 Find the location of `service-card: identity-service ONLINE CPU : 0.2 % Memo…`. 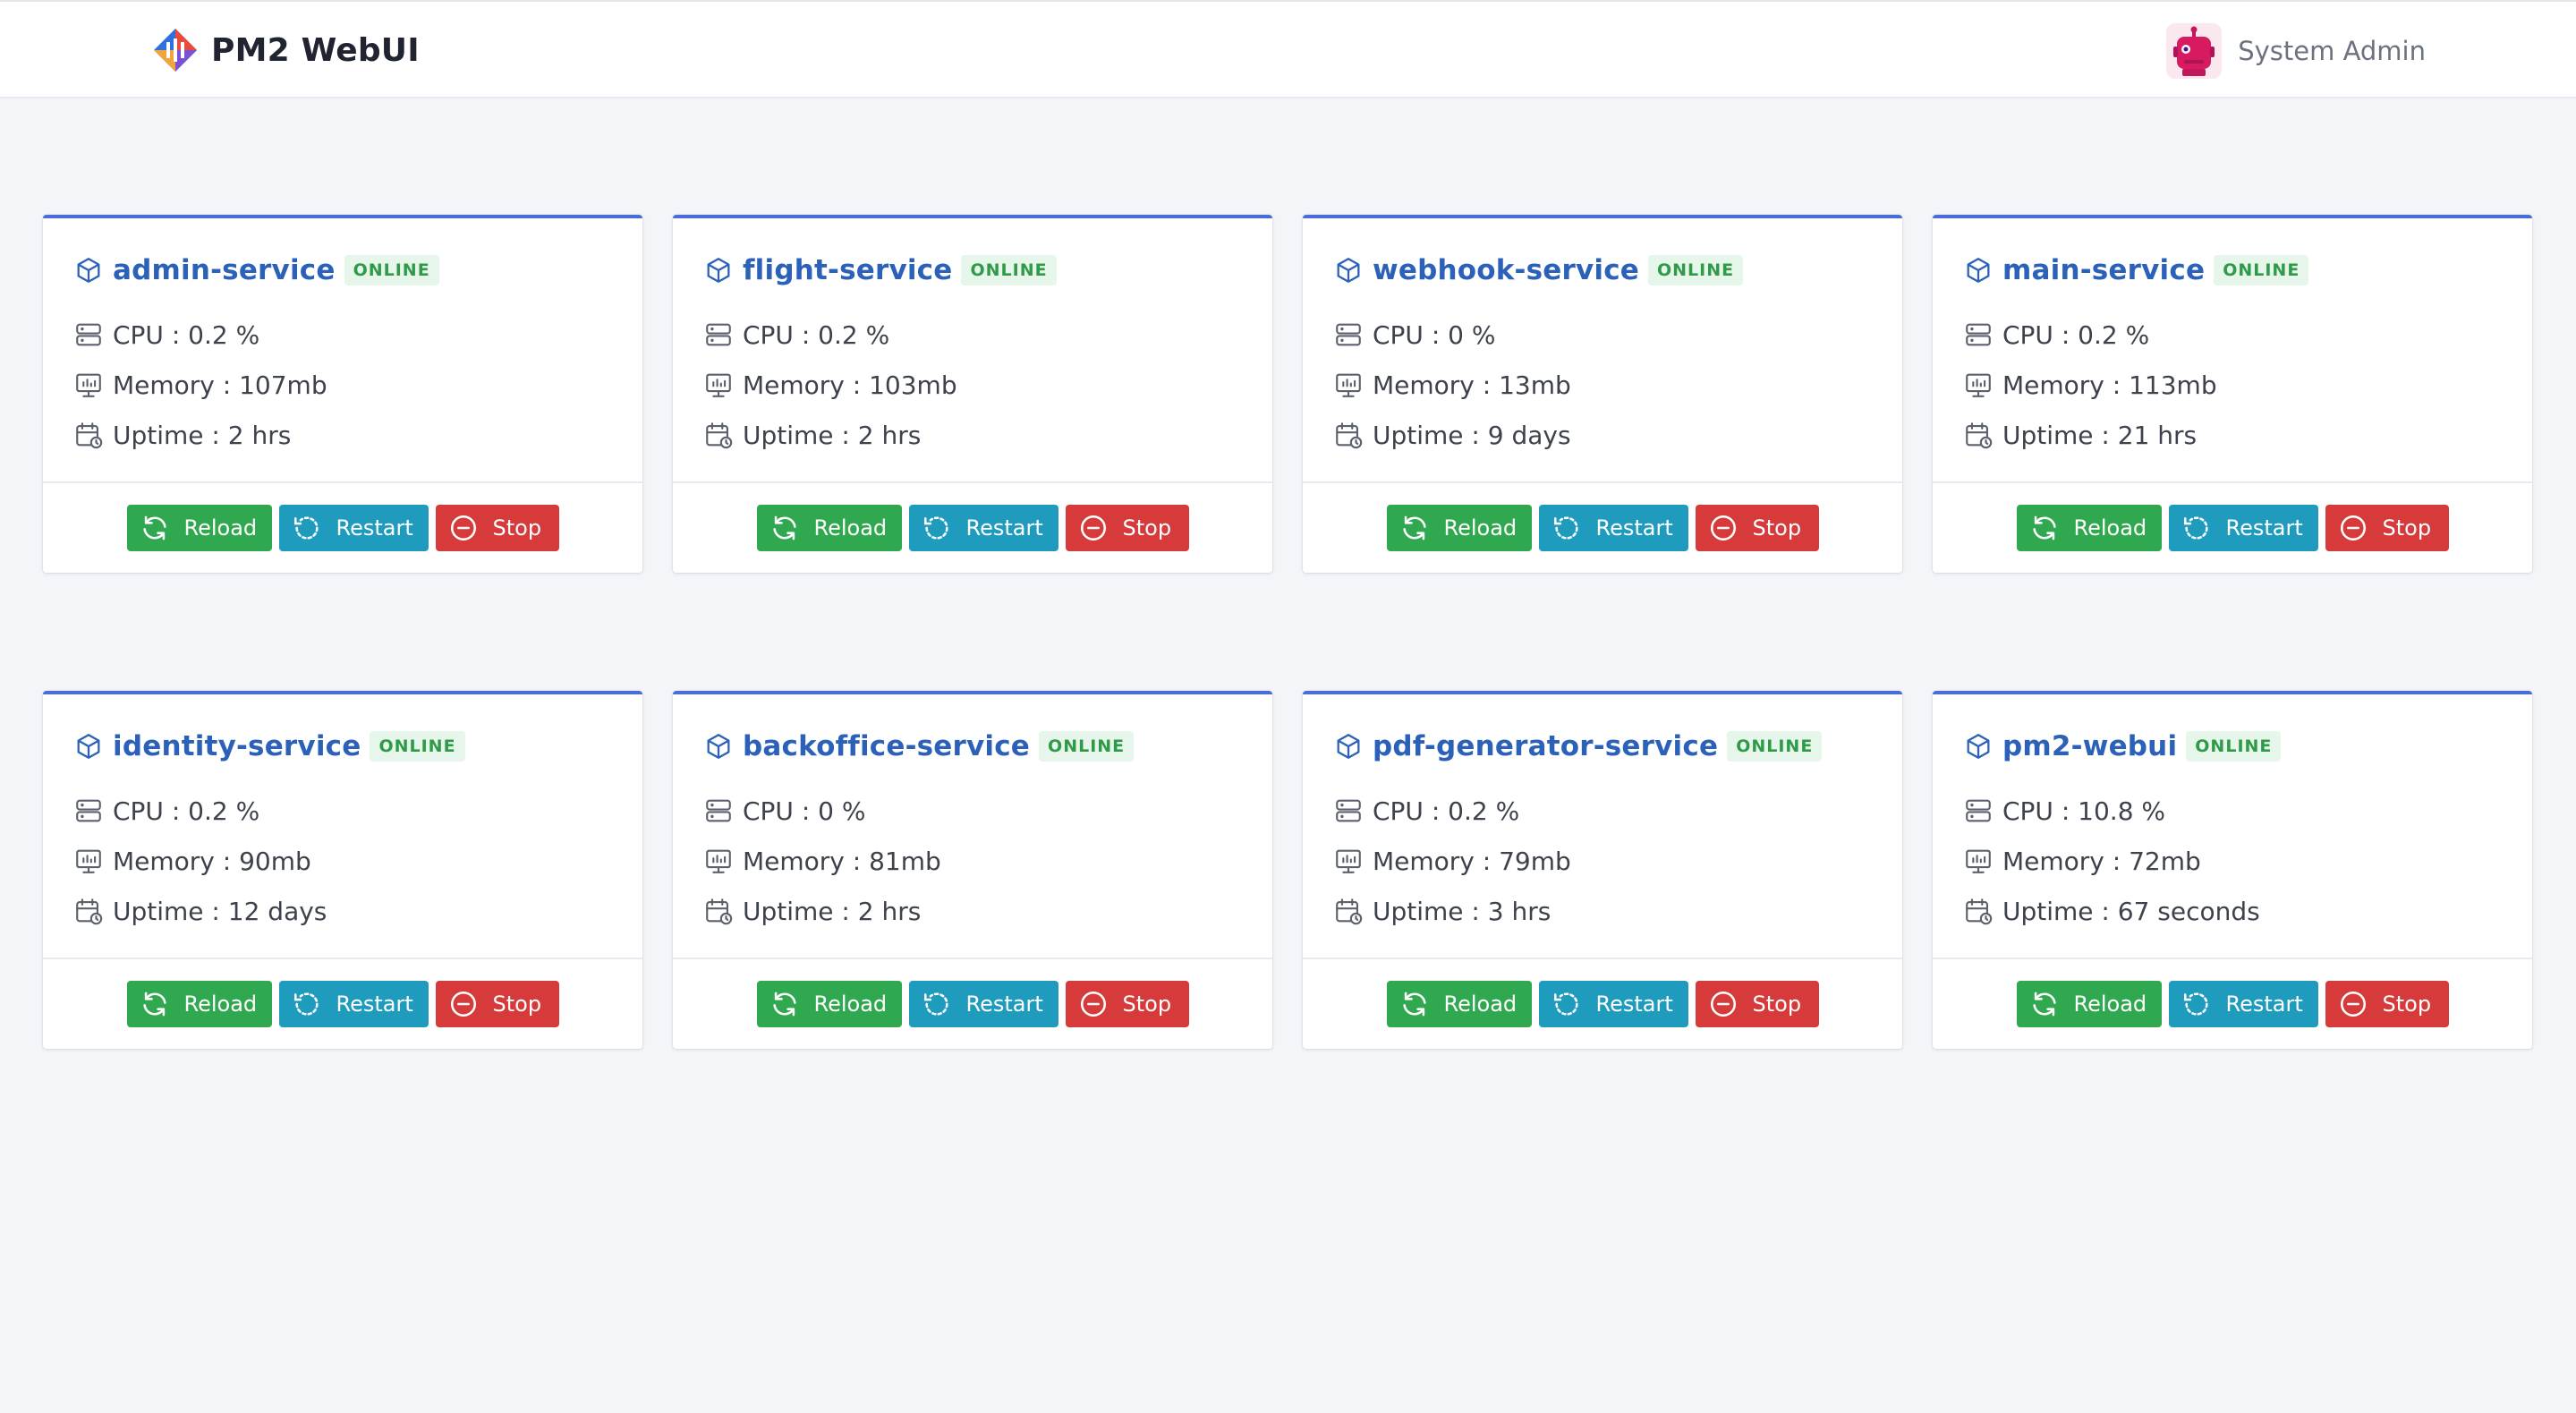

service-card: identity-service ONLINE CPU : 0.2 % Memo… is located at coordinates (342, 870).